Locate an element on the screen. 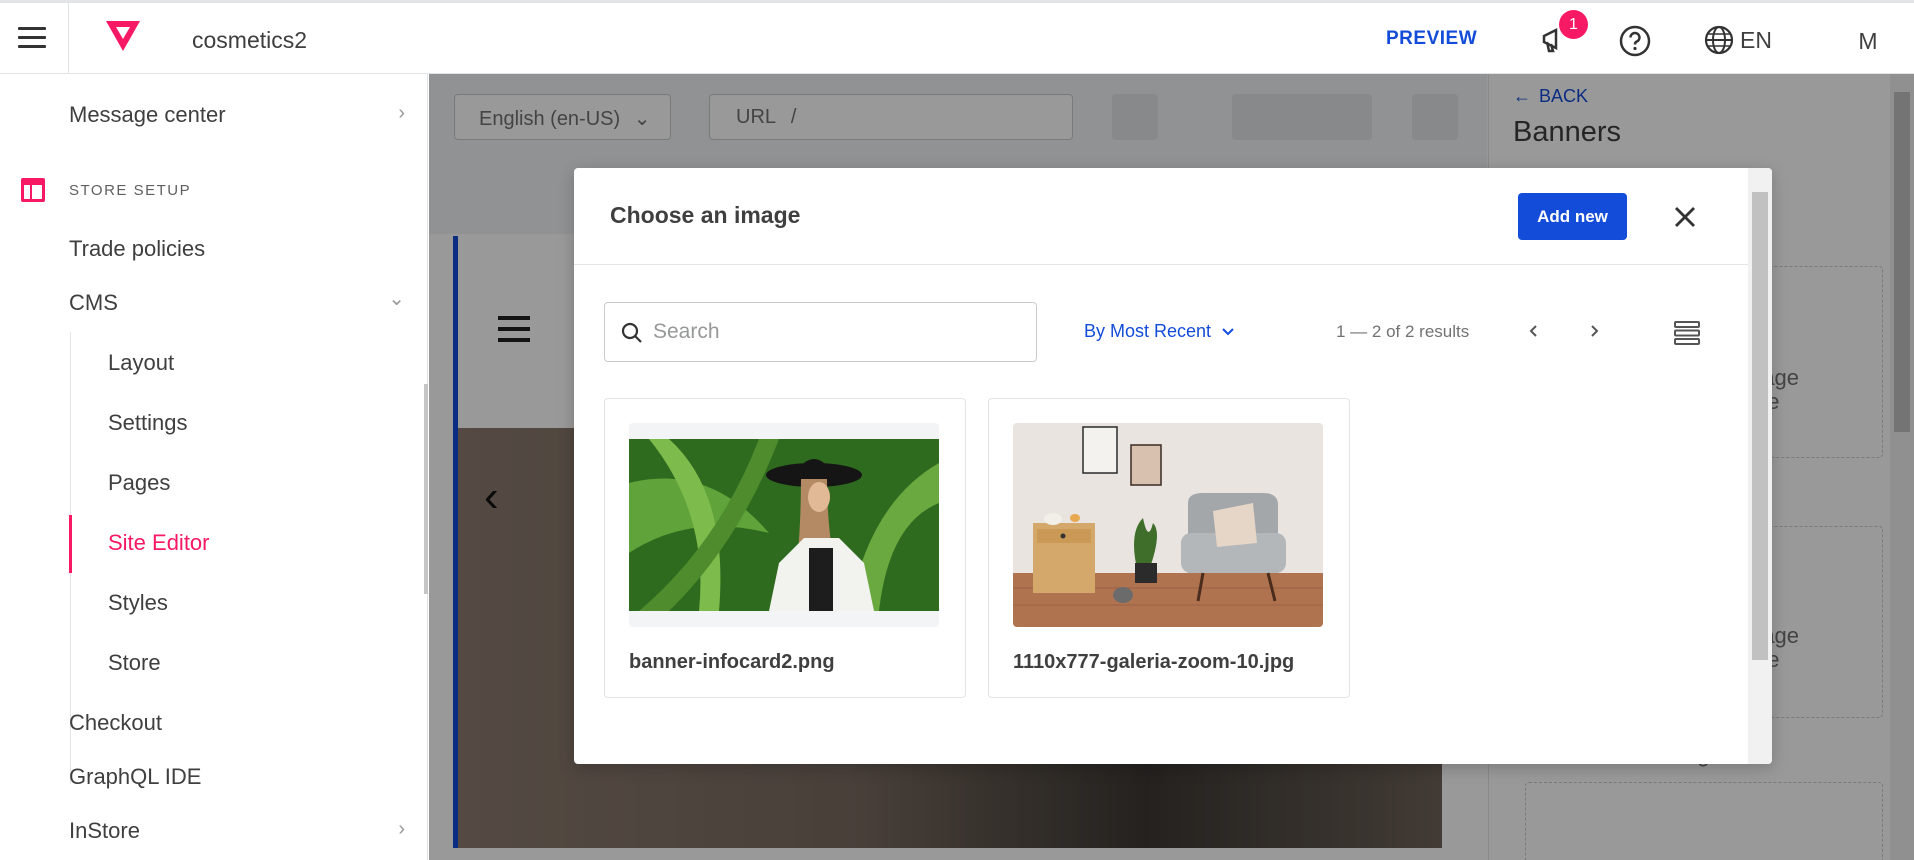  modal-scrollbar is located at coordinates (1760, 466).